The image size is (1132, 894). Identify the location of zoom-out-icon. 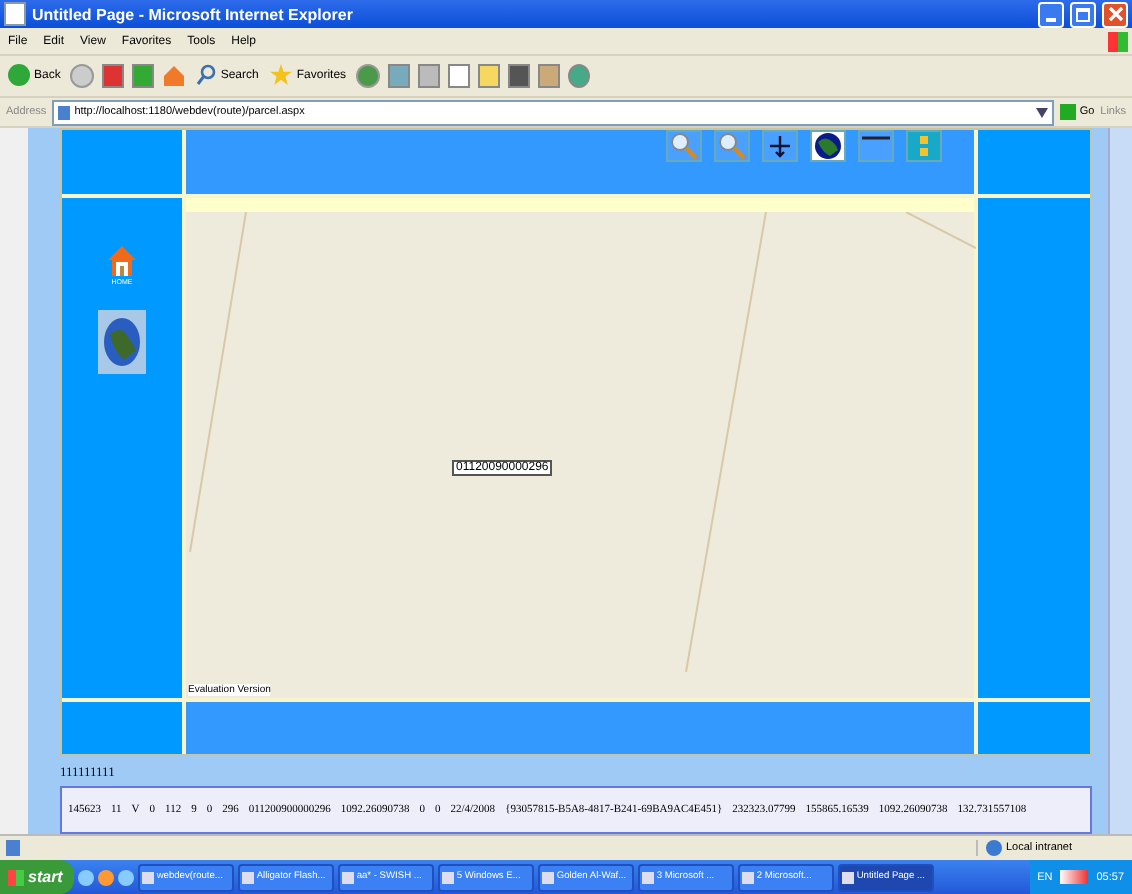
(732, 146).